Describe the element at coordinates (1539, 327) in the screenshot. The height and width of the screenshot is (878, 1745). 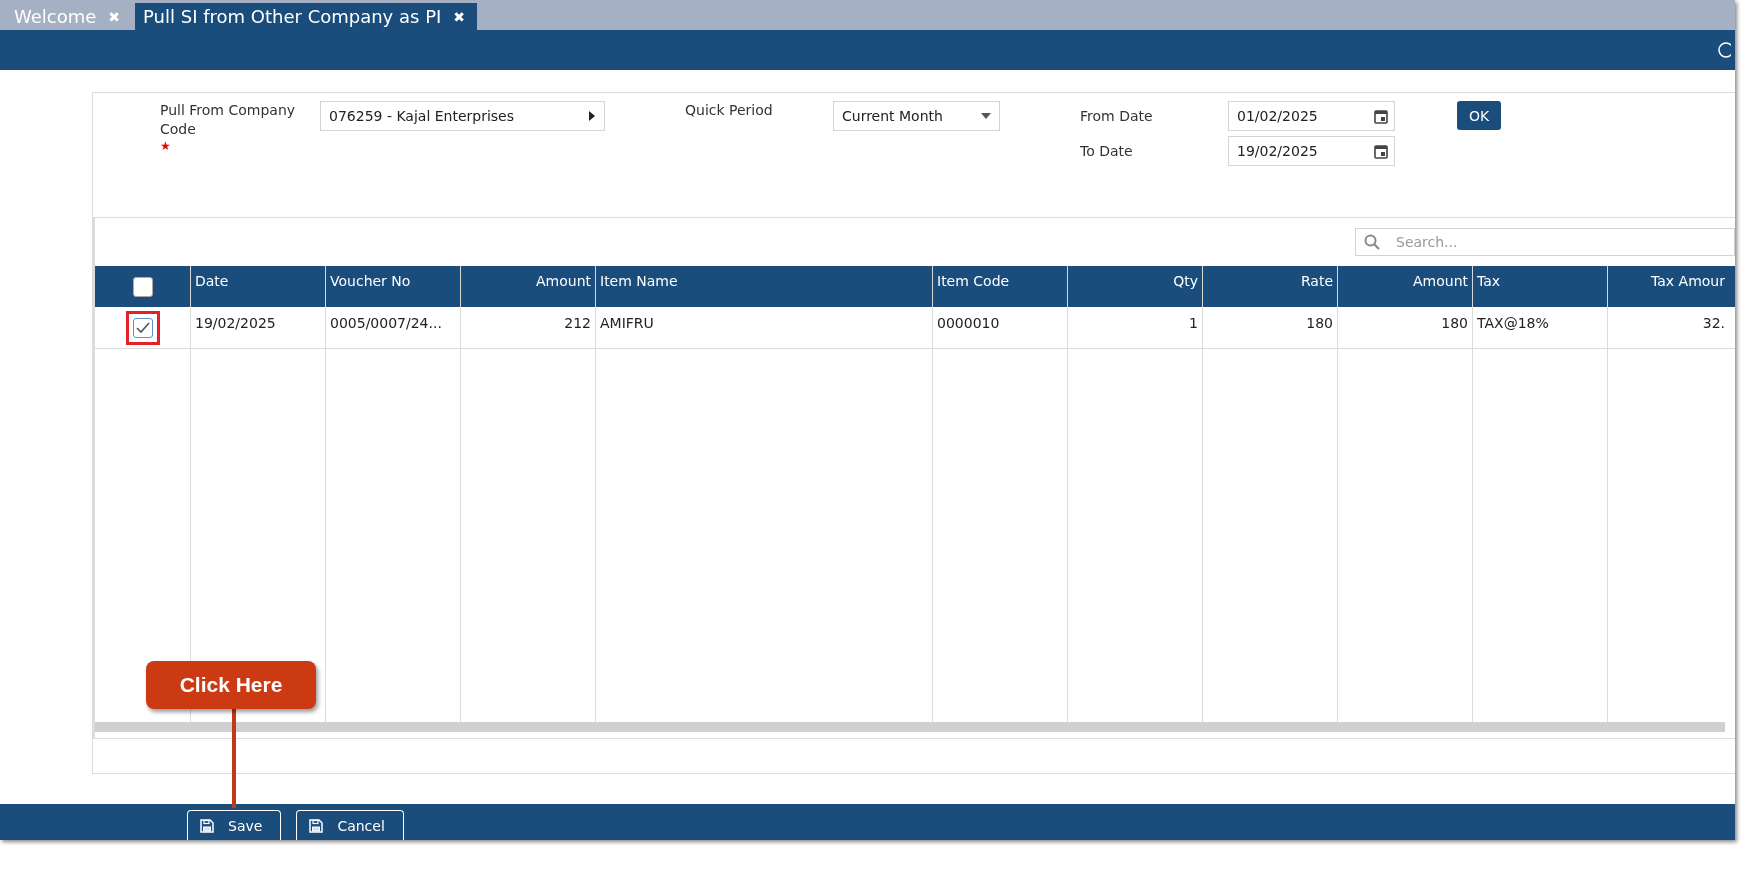
I see `table-cell: TAX@18%` at that location.